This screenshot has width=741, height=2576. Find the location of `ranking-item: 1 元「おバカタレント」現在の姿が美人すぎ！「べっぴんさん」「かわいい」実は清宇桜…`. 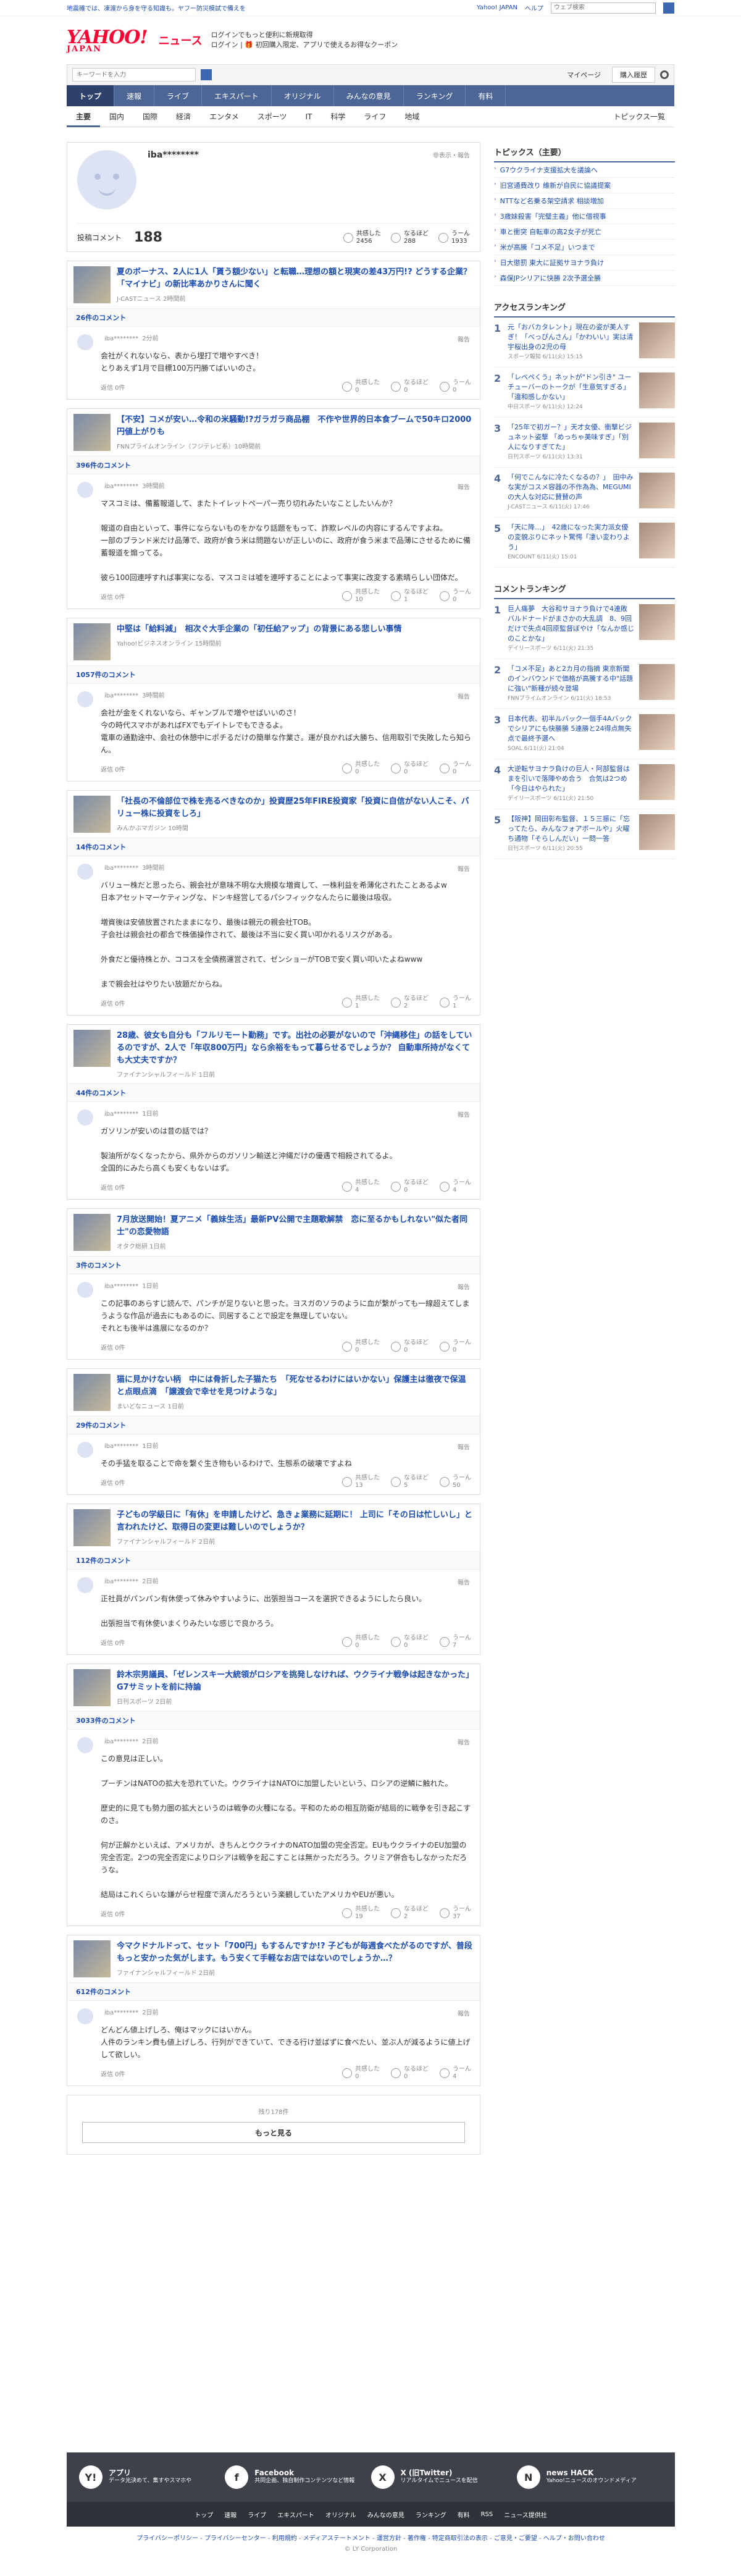

ranking-item: 1 元「おバカタレント」現在の姿が美人すぎ！「べっぴんさん」「かわいい」実は清宇桜… is located at coordinates (584, 343).